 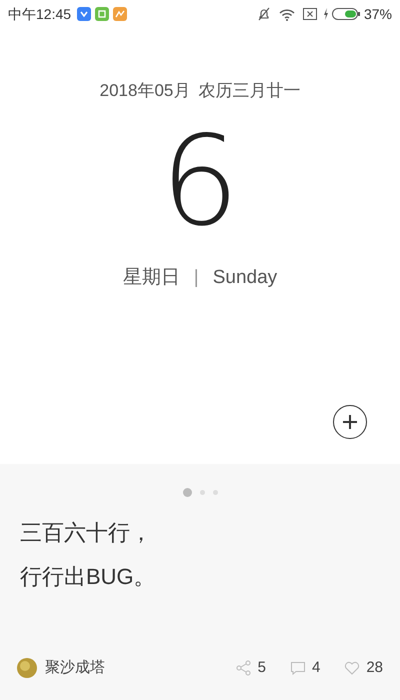 What do you see at coordinates (75, 668) in the screenshot?
I see `author-name: 聚沙成塔` at bounding box center [75, 668].